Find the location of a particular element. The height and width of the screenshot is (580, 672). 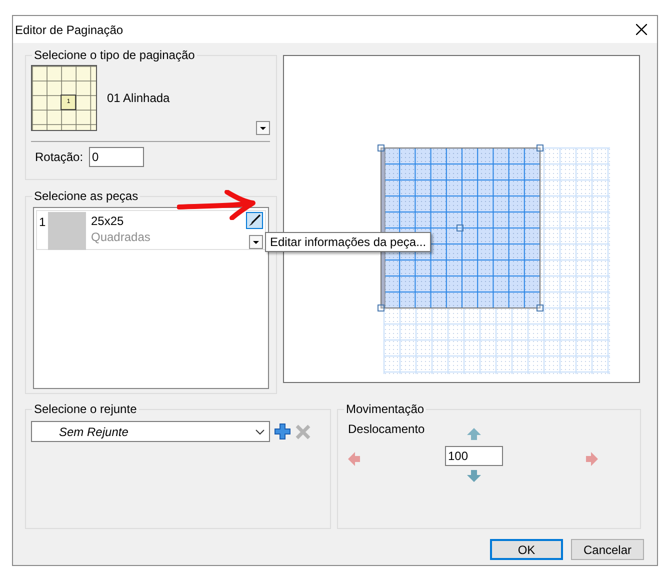

dialog-button: Cancelar is located at coordinates (607, 549).